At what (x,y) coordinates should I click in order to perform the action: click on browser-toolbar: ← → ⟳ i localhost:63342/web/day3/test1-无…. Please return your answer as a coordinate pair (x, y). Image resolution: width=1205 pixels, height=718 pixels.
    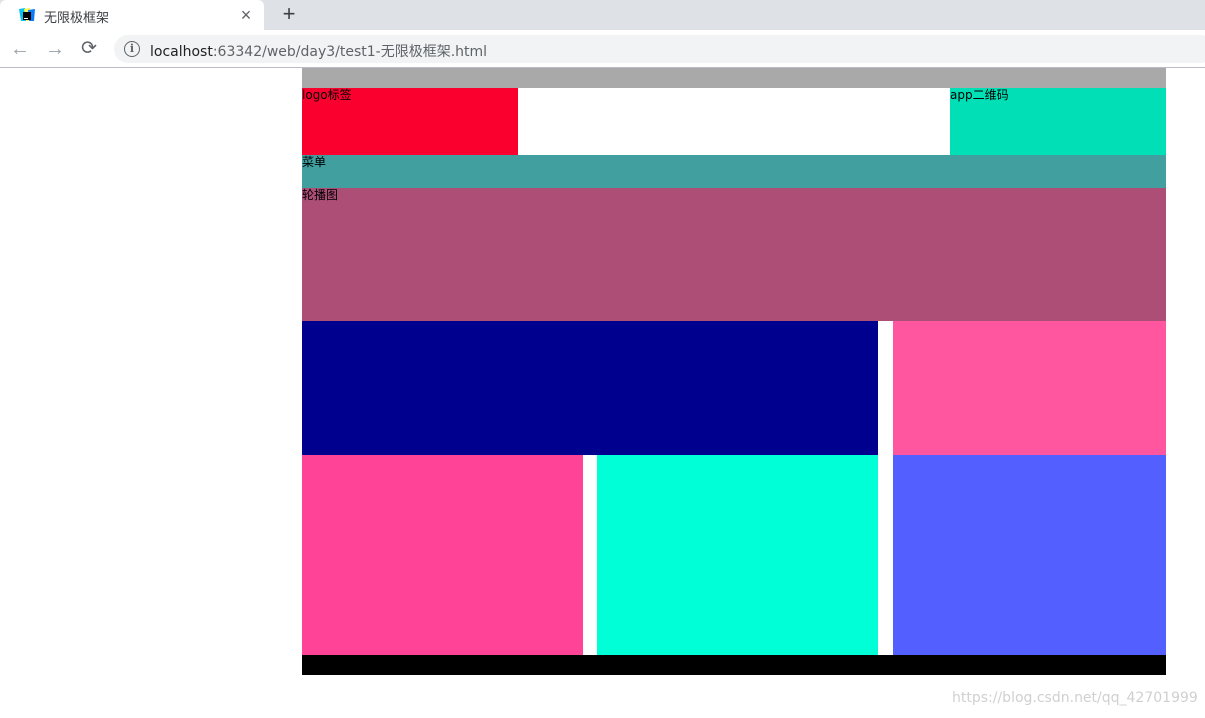
    Looking at the image, I should click on (602, 49).